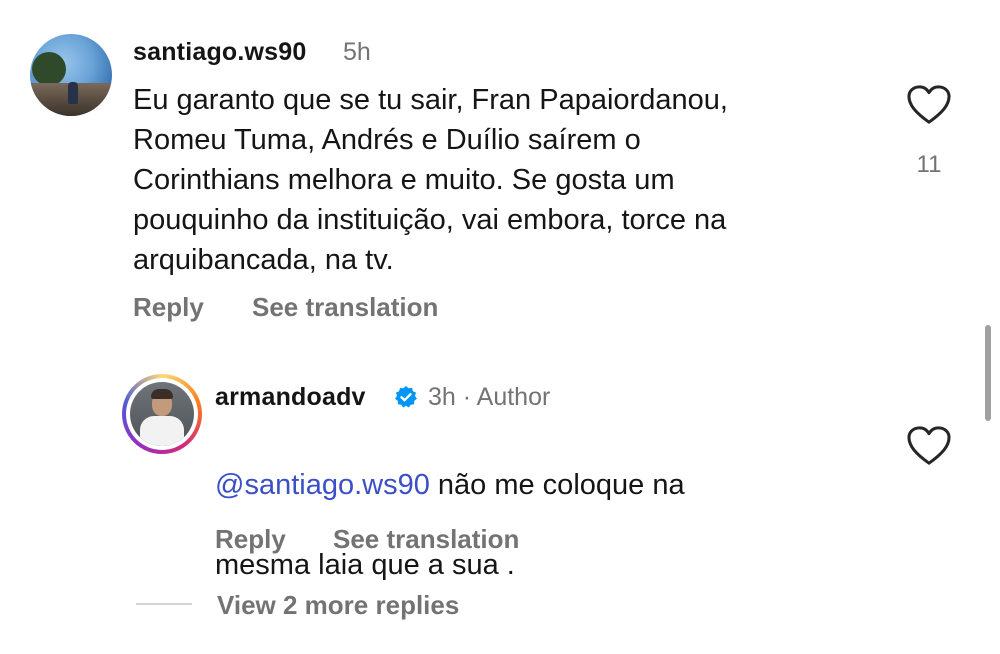 The height and width of the screenshot is (654, 1000). I want to click on verified-badge-icon, so click(406, 397).